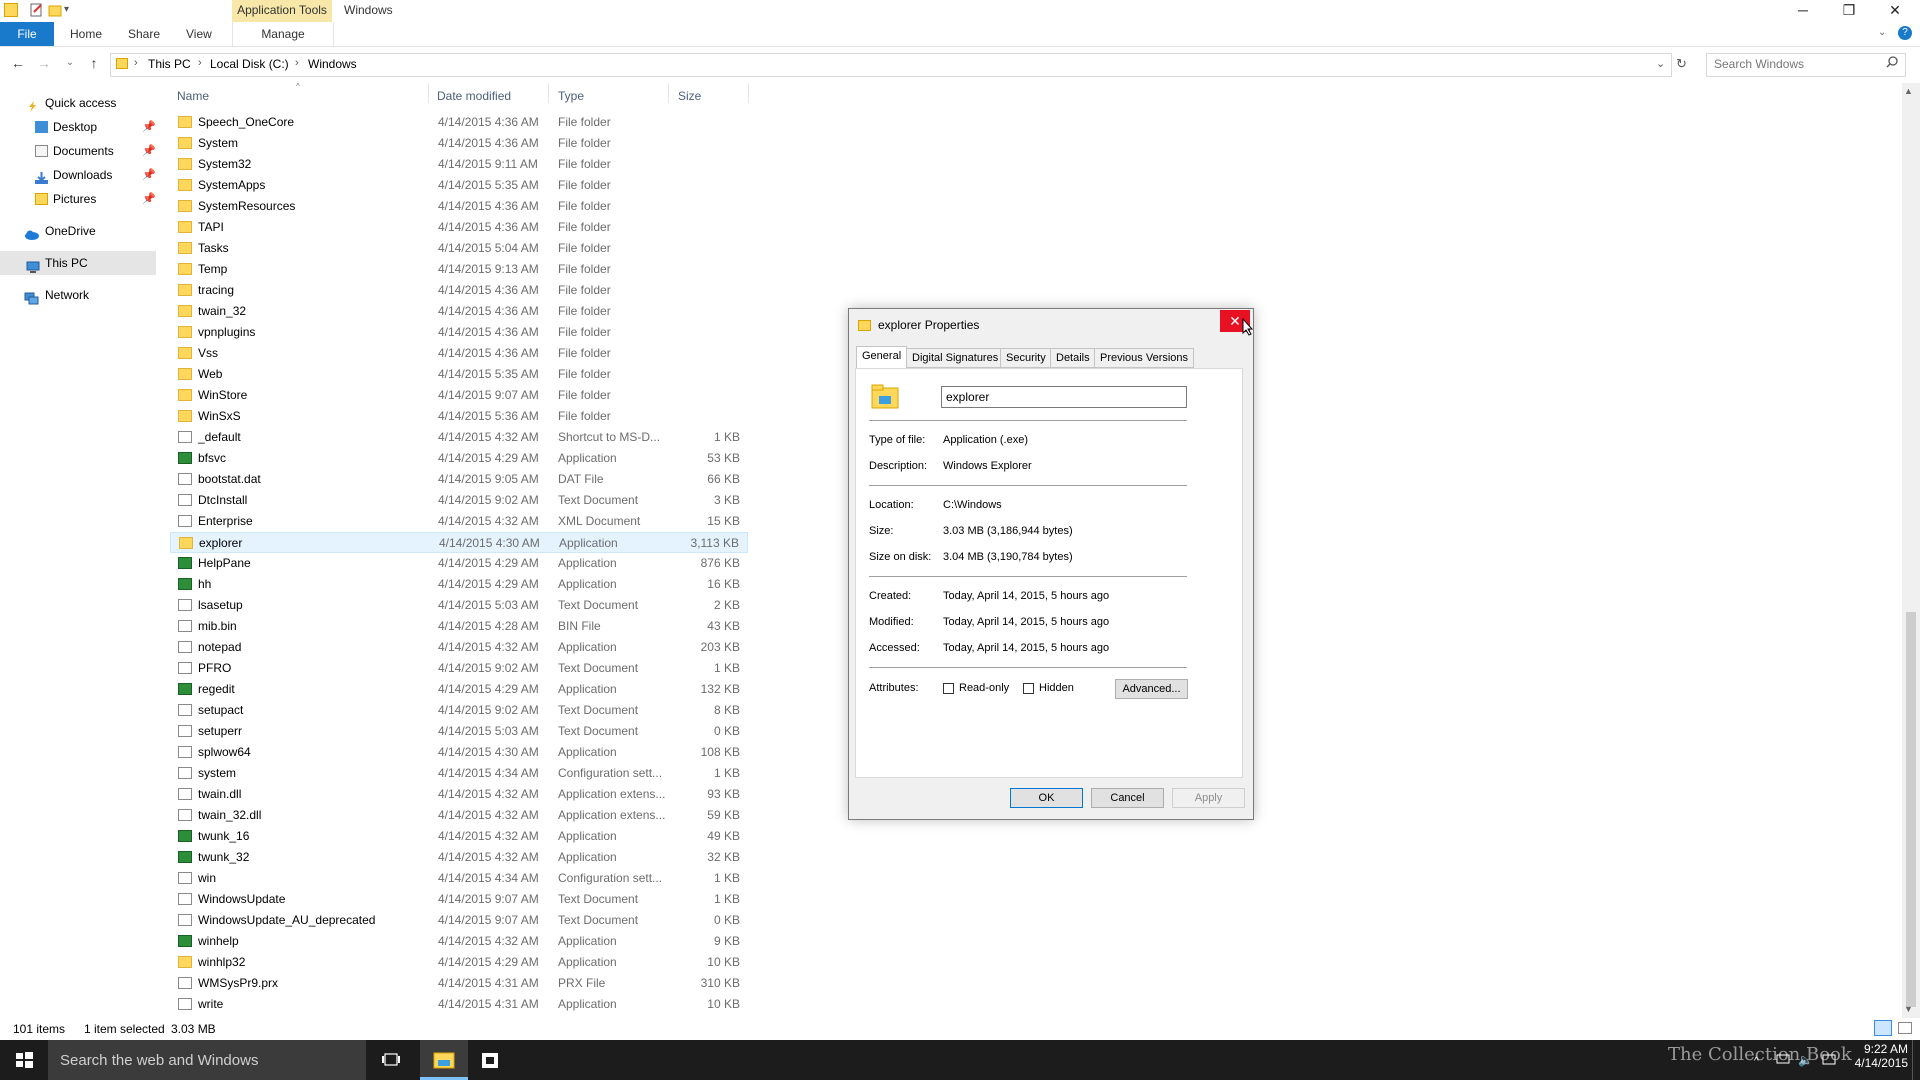  Describe the element at coordinates (459, 584) in the screenshot. I see `file-row: hh 4/14/2015 4:29 AM Application 16 KB` at that location.